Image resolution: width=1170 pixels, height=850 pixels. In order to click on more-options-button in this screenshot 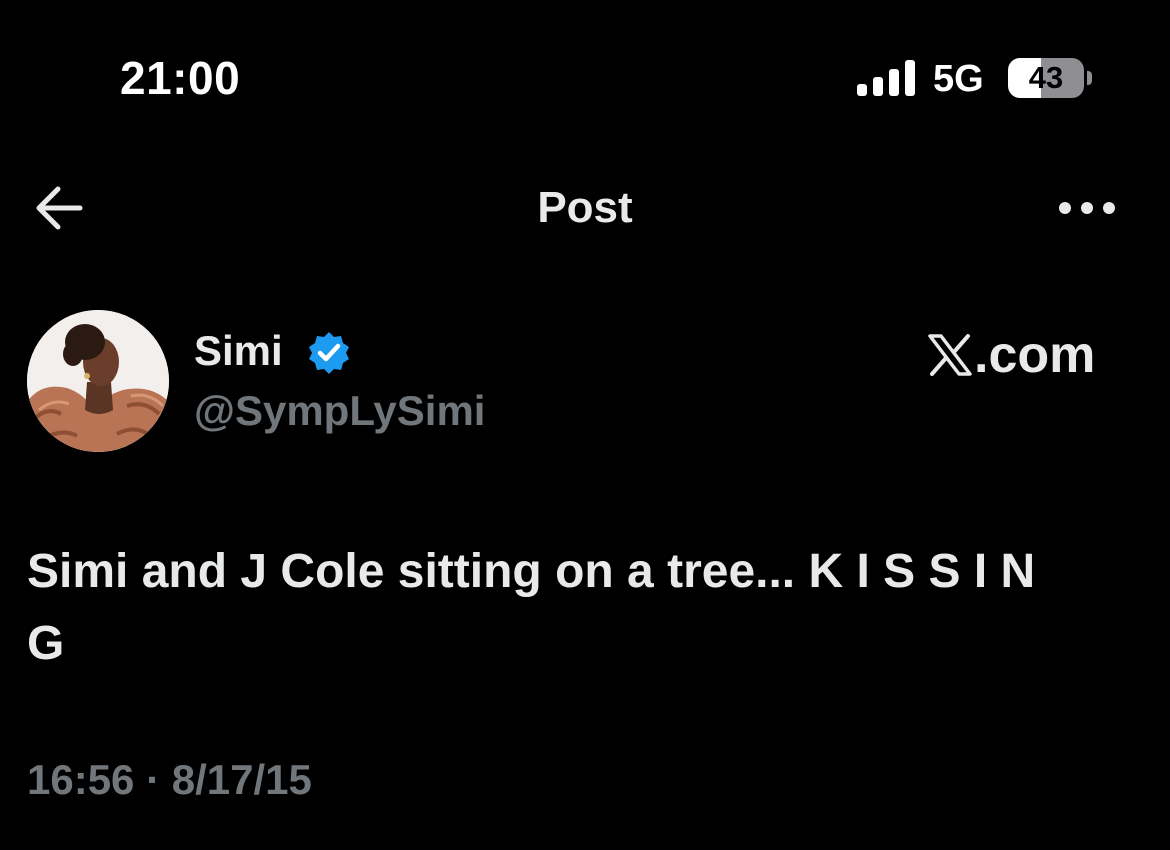, I will do `click(1085, 208)`.